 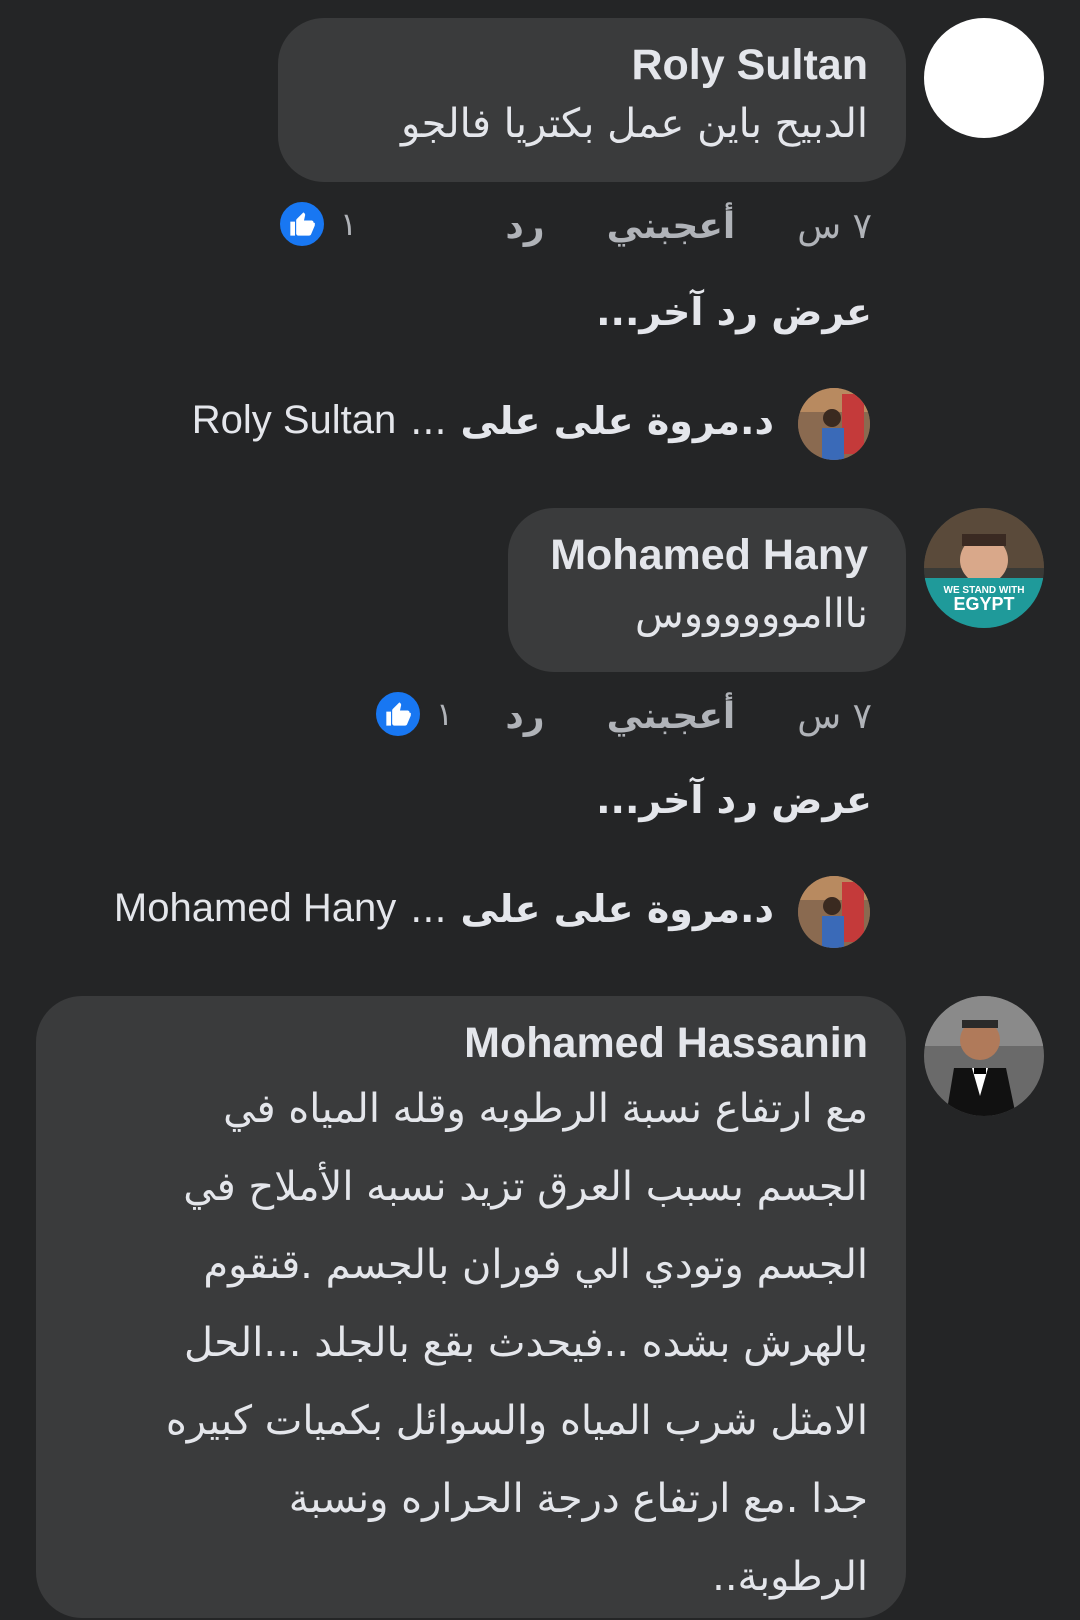 What do you see at coordinates (525, 1343) in the screenshot?
I see `comment-line: بالهرش بشده ..فيحدث بقع بالجلد ...الحل` at bounding box center [525, 1343].